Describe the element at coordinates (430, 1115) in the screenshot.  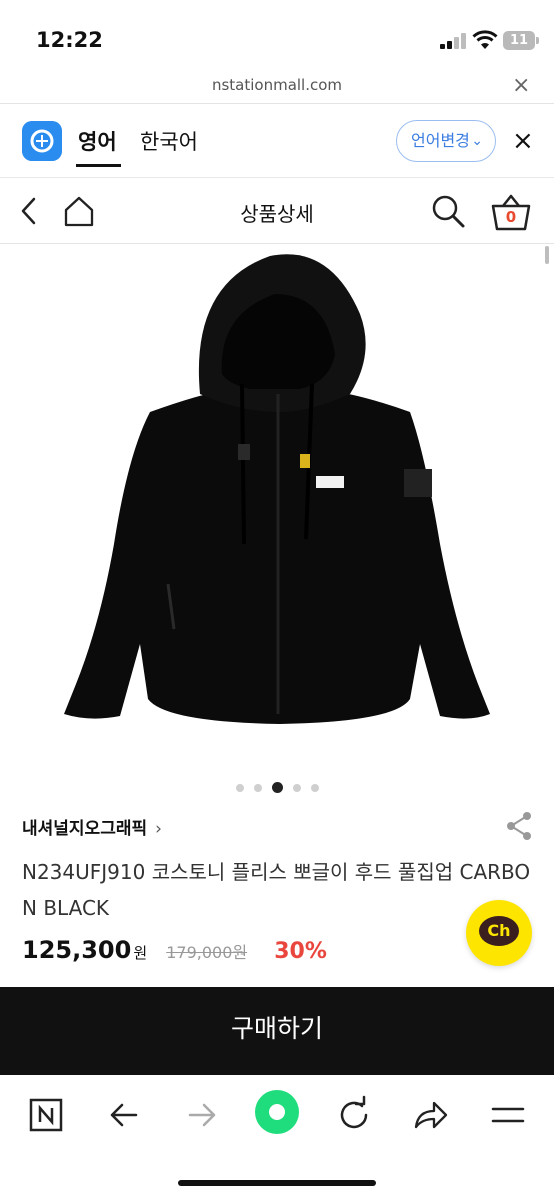
I see `share-arrow-icon` at that location.